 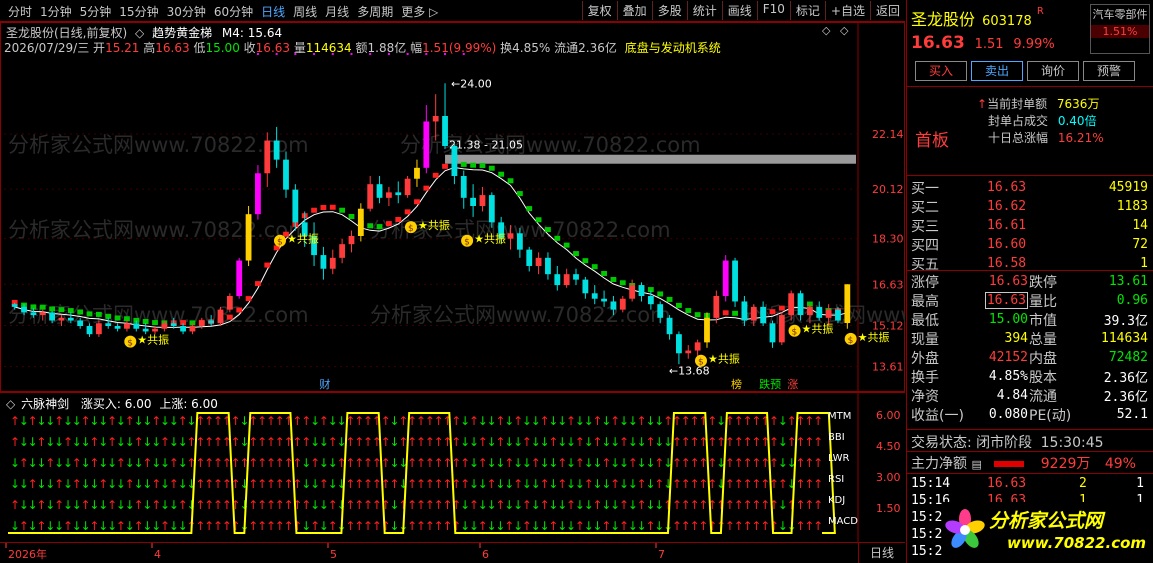 What do you see at coordinates (770, 384) in the screenshot?
I see `event-tag: 跌预` at bounding box center [770, 384].